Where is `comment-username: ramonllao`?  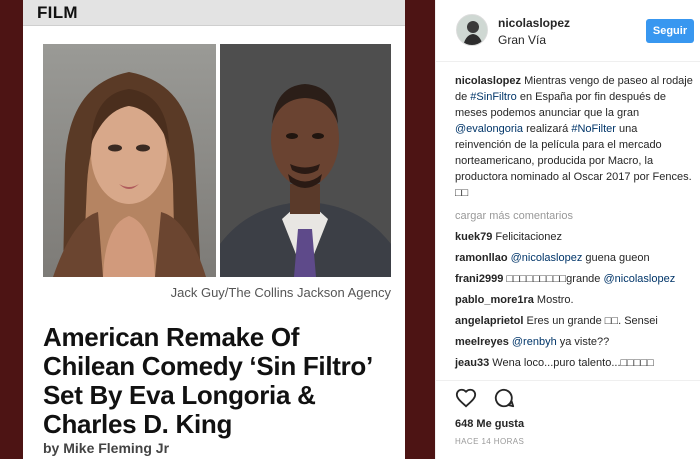
comment-username: ramonllao is located at coordinates (481, 258).